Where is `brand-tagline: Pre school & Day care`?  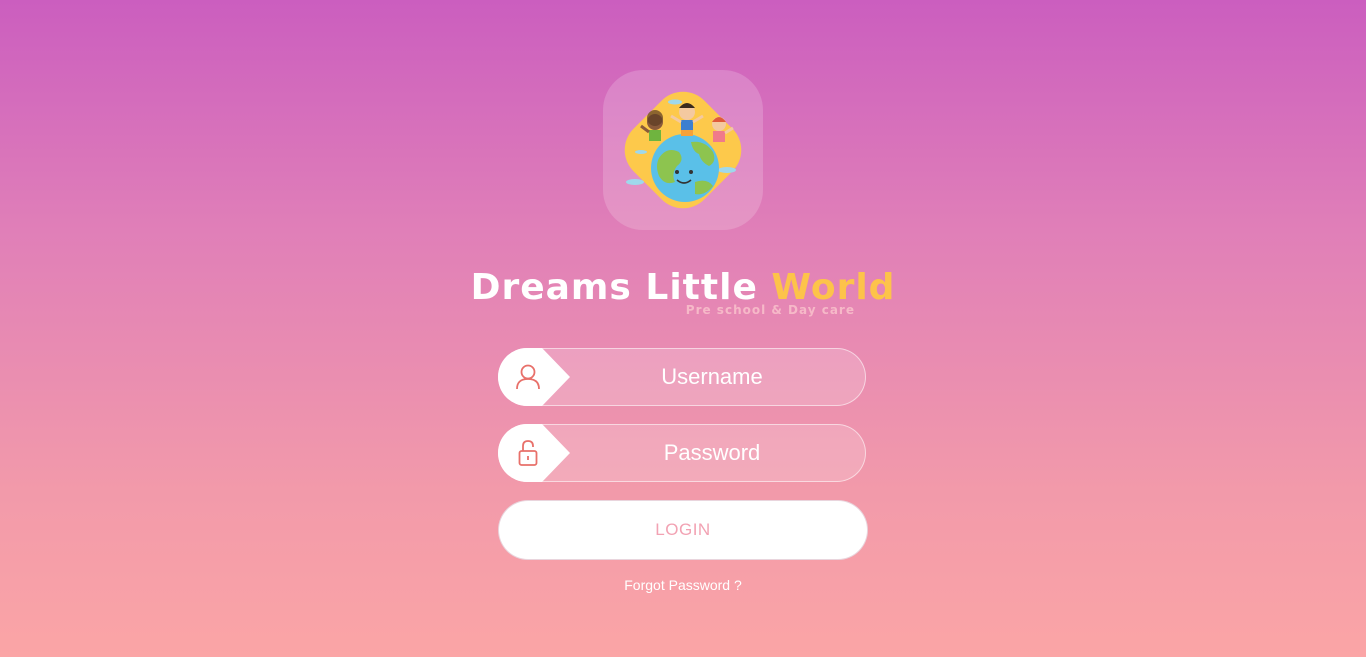
brand-tagline: Pre school & Day care is located at coordinates (770, 310).